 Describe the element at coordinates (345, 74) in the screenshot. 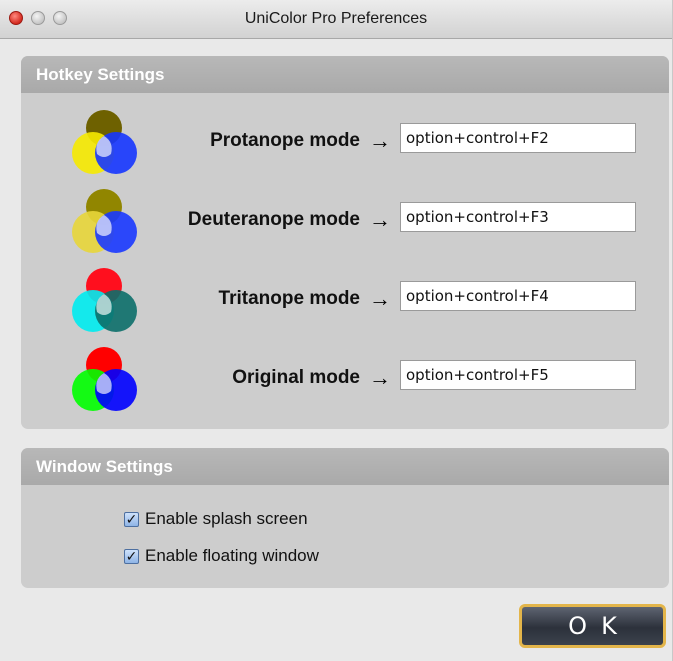

I see `hotkey-settings-header: Hotkey Settings` at that location.